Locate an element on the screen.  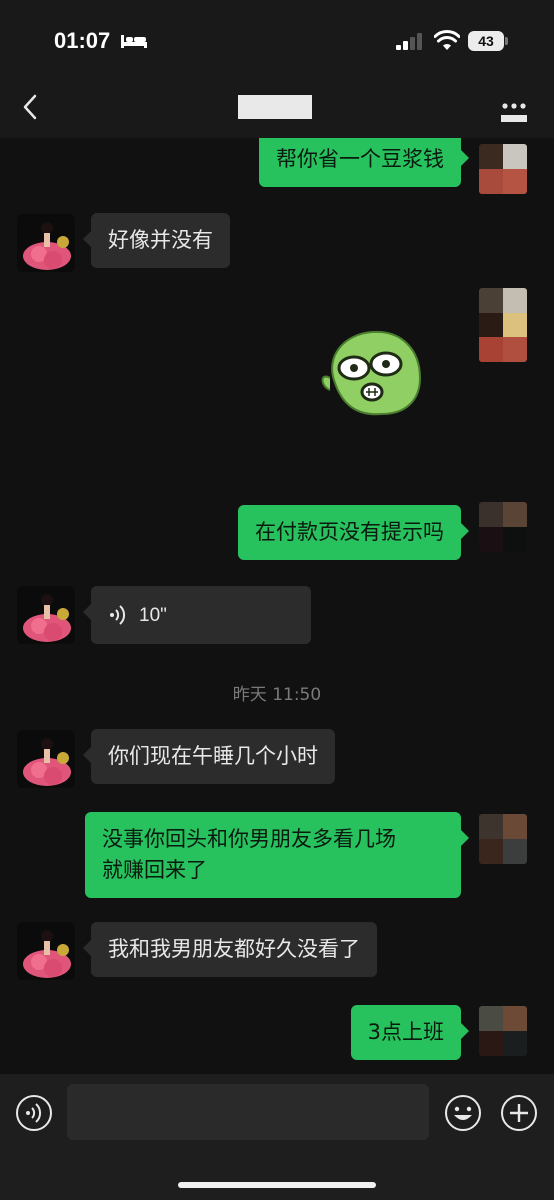
battery-tip is located at coordinates (506, 41).